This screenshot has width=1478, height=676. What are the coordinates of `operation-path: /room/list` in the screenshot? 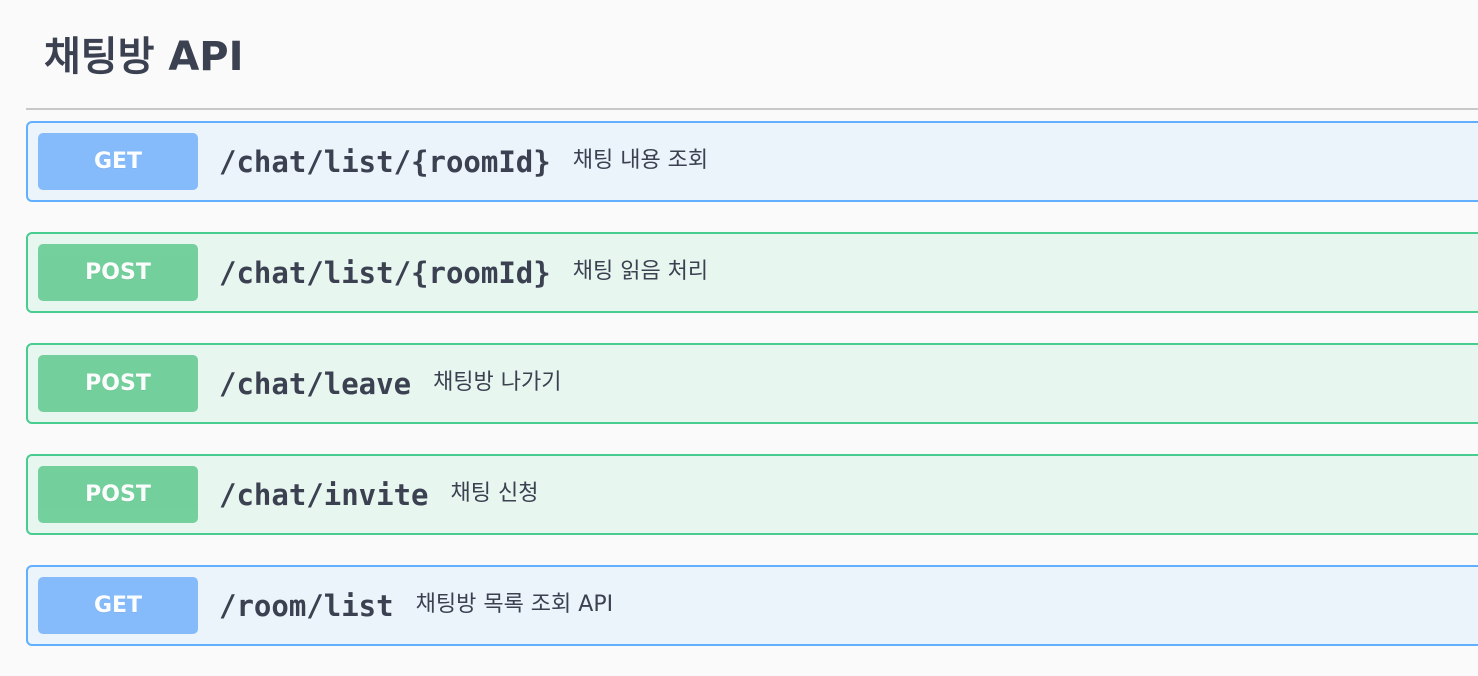 It's located at (306, 605).